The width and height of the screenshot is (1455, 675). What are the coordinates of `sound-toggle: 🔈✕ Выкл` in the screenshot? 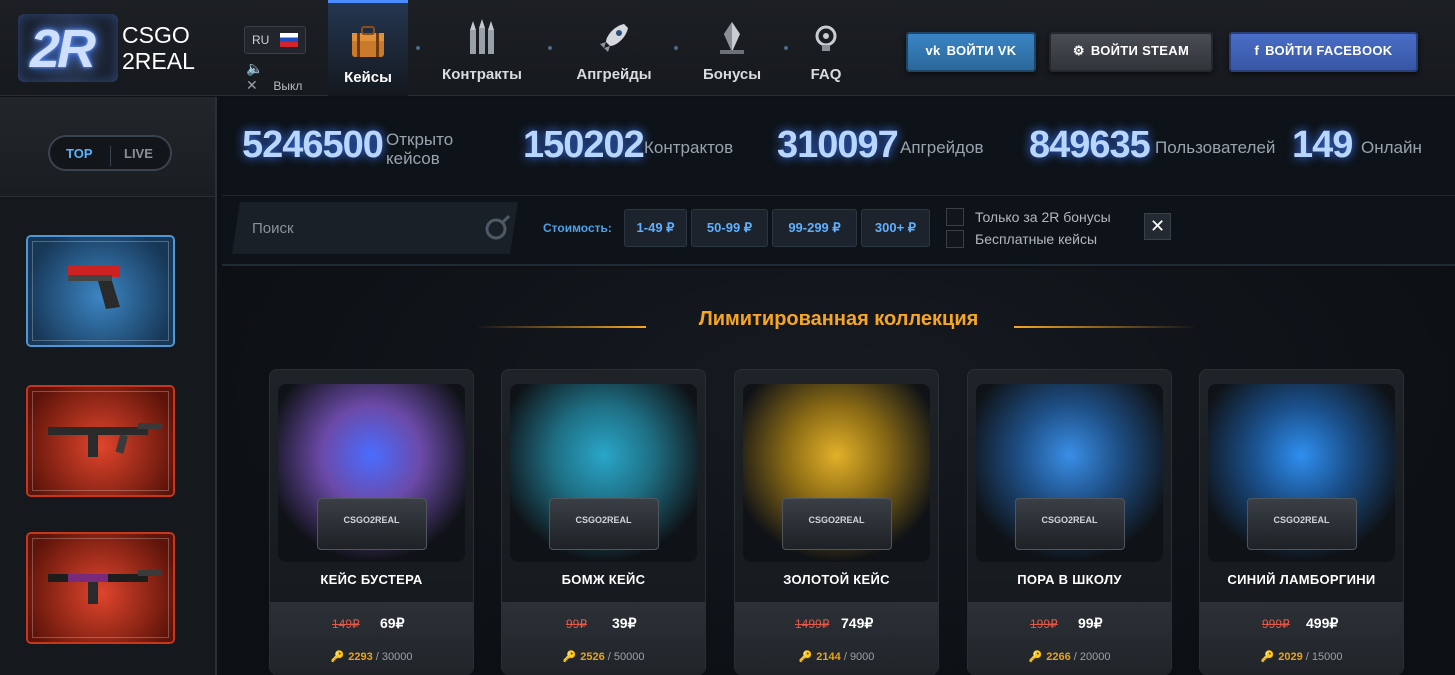 It's located at (274, 77).